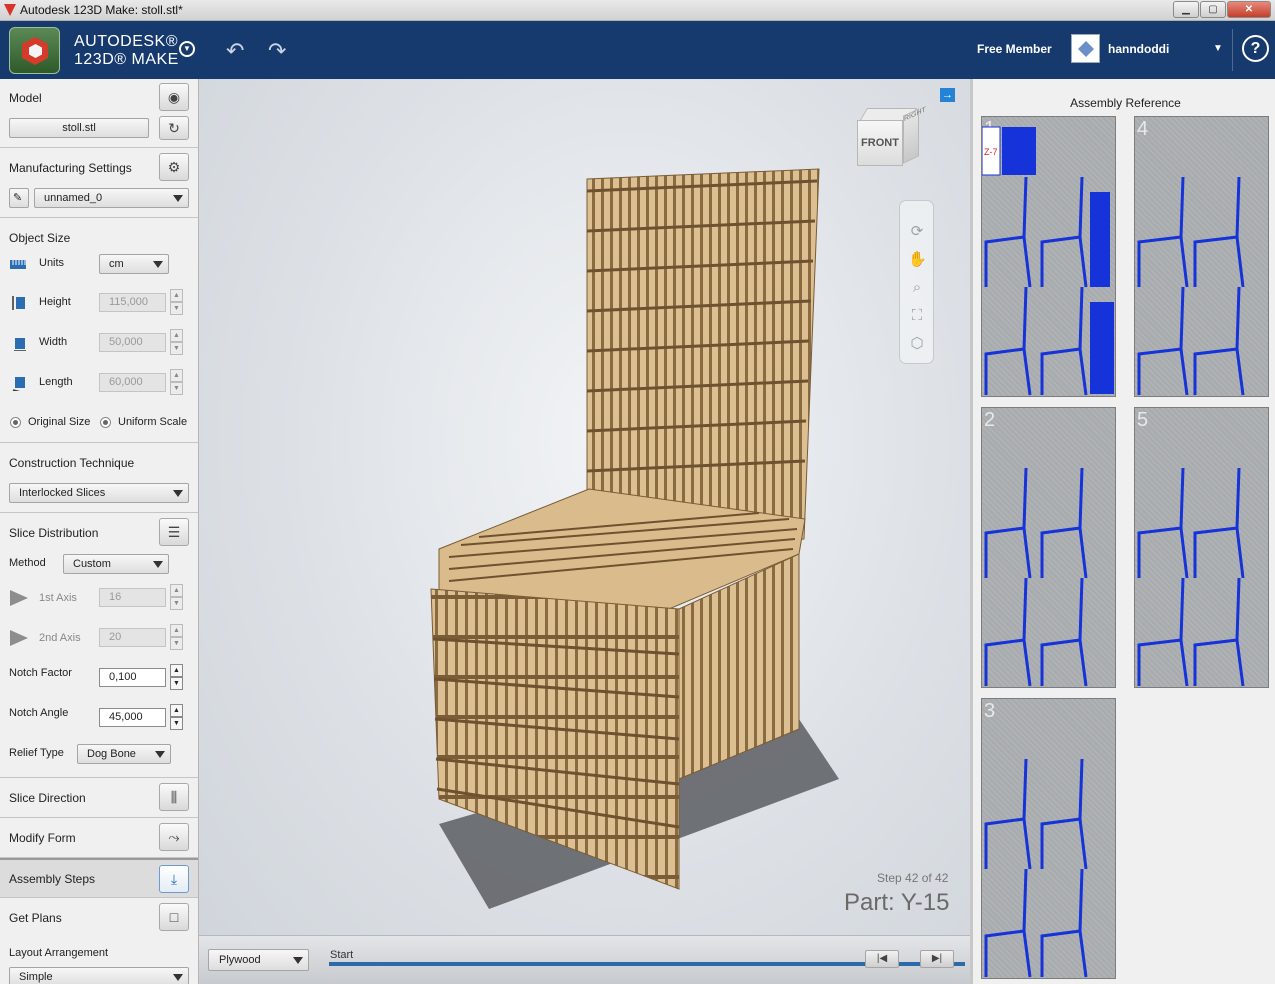  What do you see at coordinates (187, 49) in the screenshot?
I see `app-menu-chevron-icon: ▼` at bounding box center [187, 49].